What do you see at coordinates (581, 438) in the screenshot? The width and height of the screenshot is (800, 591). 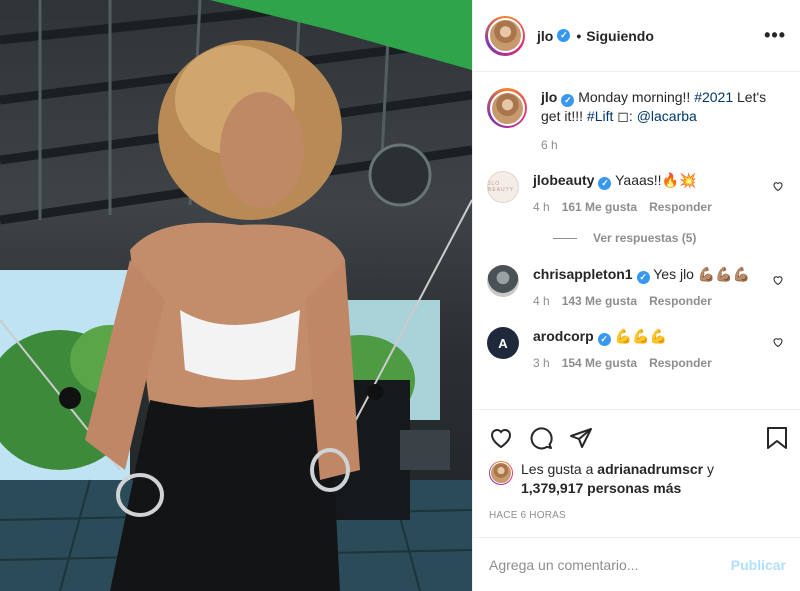 I see `share-icon` at bounding box center [581, 438].